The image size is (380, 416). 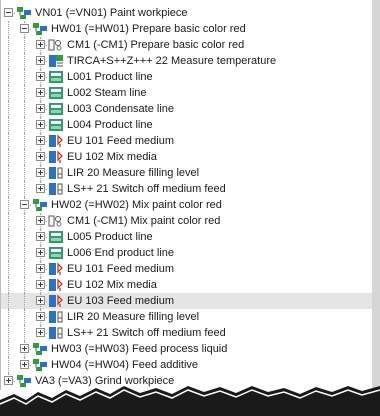 What do you see at coordinates (110, 77) in the screenshot?
I see `tree-node-label: L001 Product line` at bounding box center [110, 77].